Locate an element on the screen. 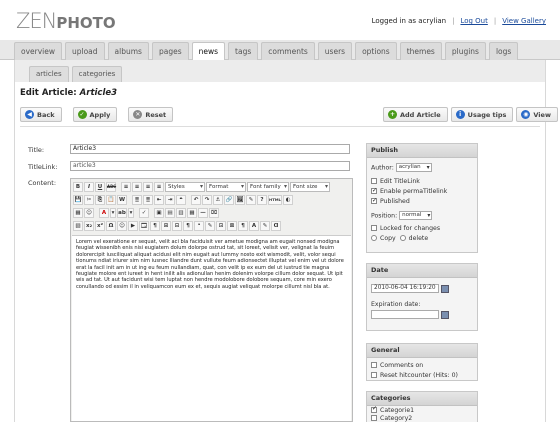 The image size is (560, 422). insert-layer-icon: ⊞ is located at coordinates (166, 225).